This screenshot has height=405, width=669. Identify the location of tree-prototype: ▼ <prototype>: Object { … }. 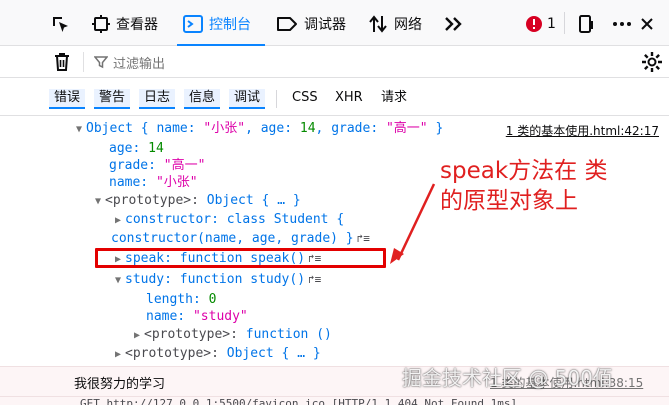
(198, 201).